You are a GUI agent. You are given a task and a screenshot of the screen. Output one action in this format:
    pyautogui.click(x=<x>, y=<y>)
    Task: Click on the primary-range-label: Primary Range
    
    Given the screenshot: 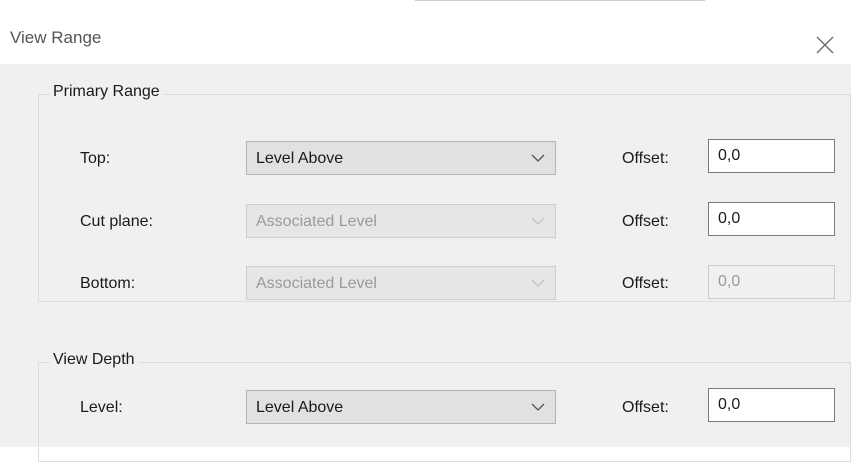 What is the action you would take?
    pyautogui.click(x=106, y=92)
    